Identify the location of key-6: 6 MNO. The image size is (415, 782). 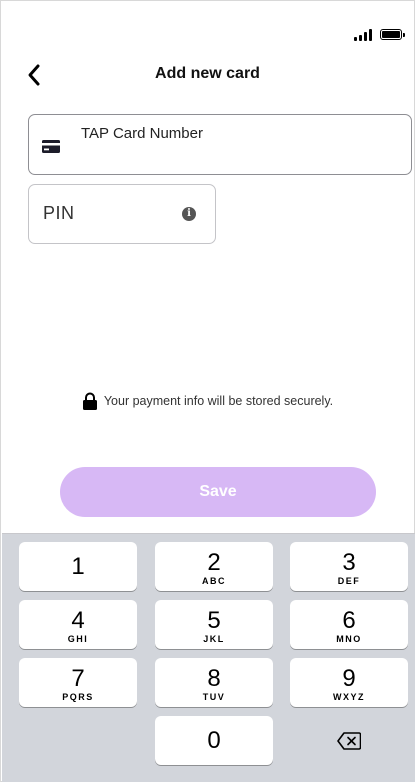
(349, 624).